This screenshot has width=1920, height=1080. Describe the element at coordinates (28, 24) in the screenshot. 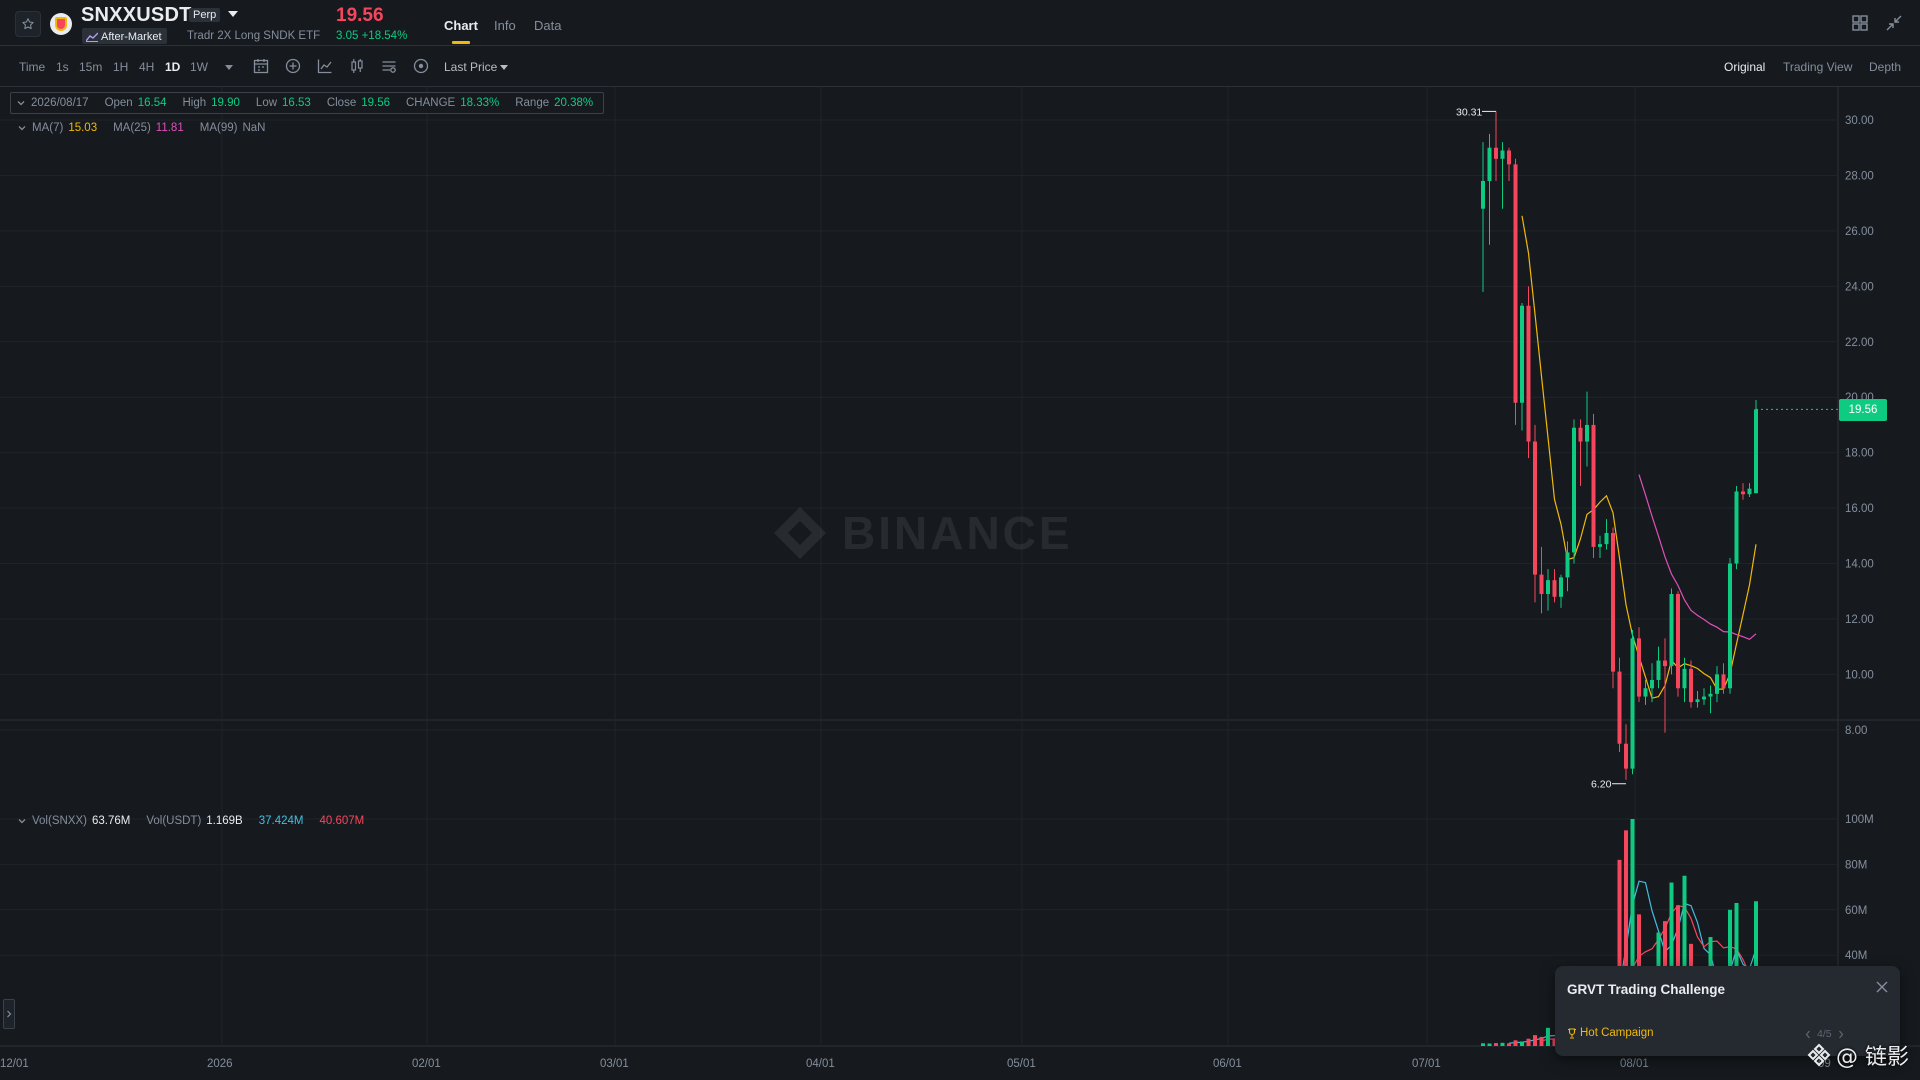

I see `favorite-button` at that location.